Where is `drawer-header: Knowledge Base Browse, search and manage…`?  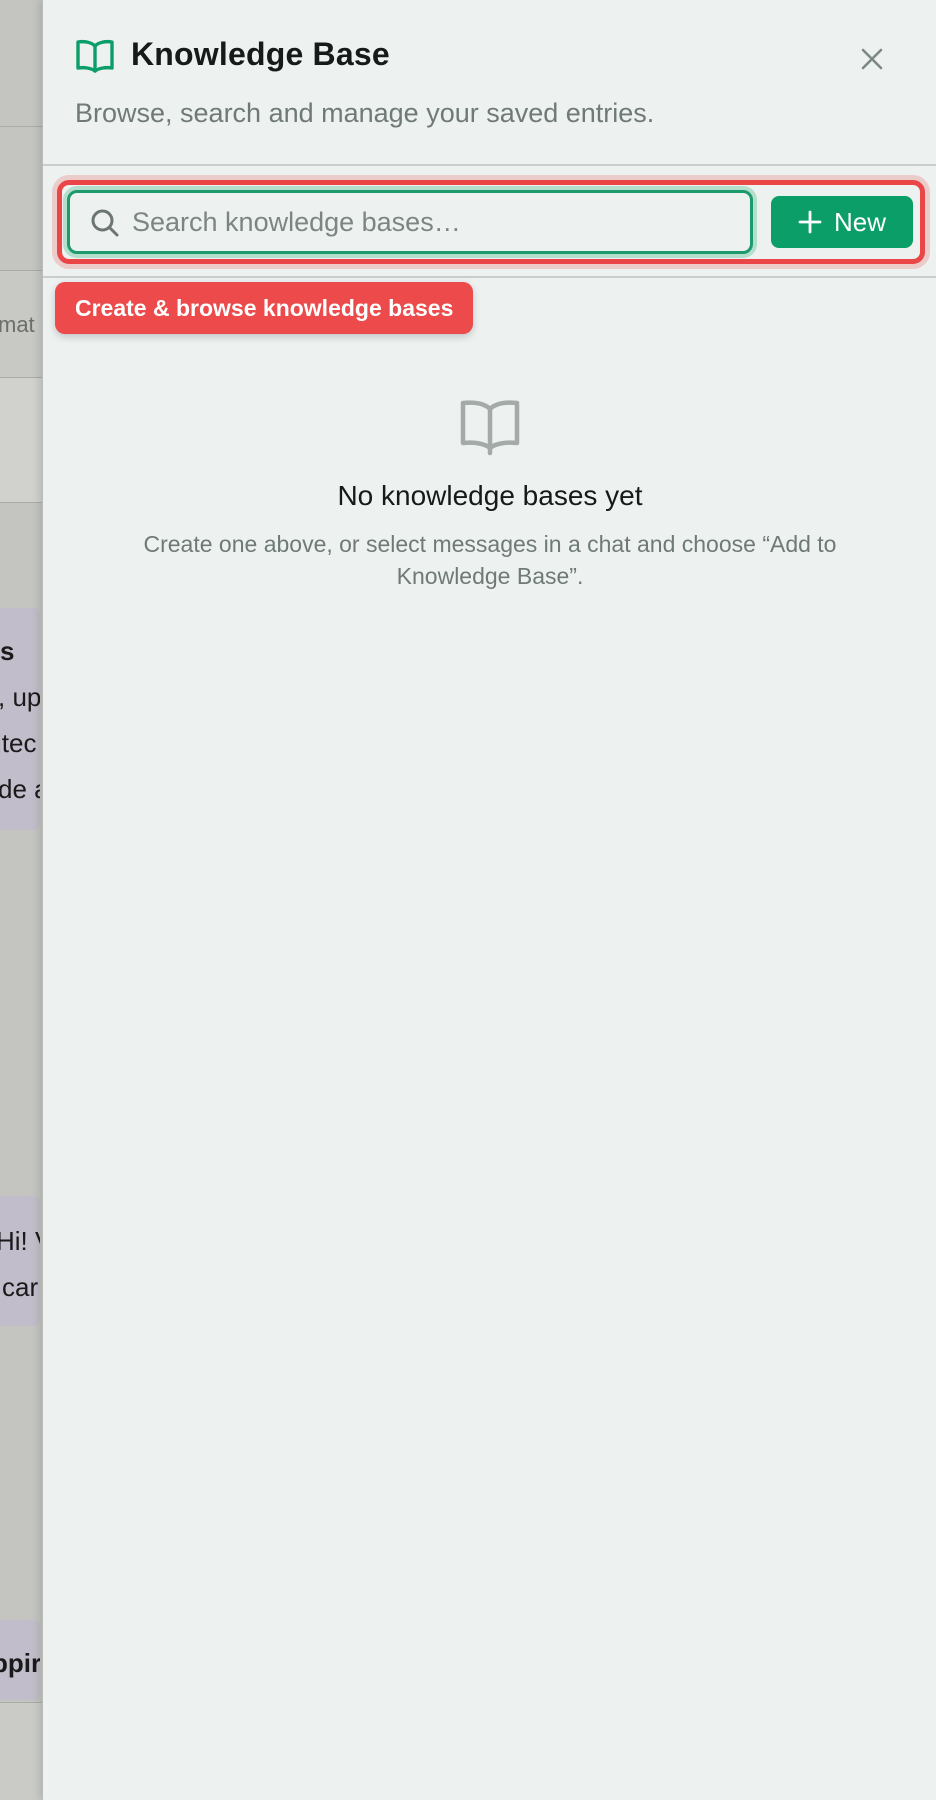
drawer-header: Knowledge Base Browse, search and manage… is located at coordinates (489, 83).